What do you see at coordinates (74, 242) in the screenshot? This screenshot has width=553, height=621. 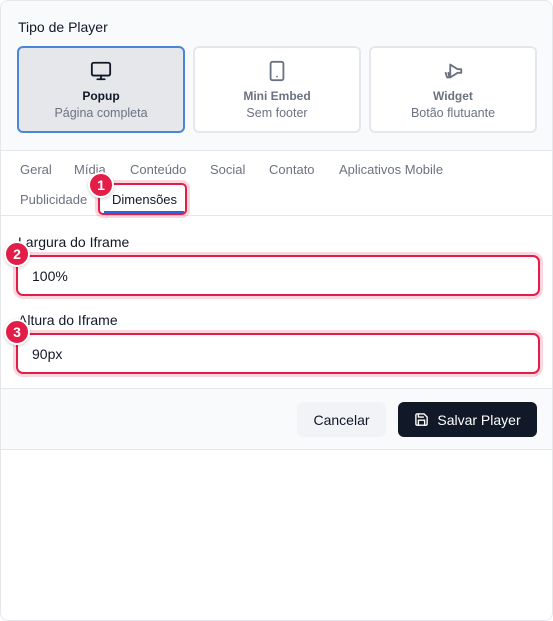 I see `width-label: Largura do Iframe` at bounding box center [74, 242].